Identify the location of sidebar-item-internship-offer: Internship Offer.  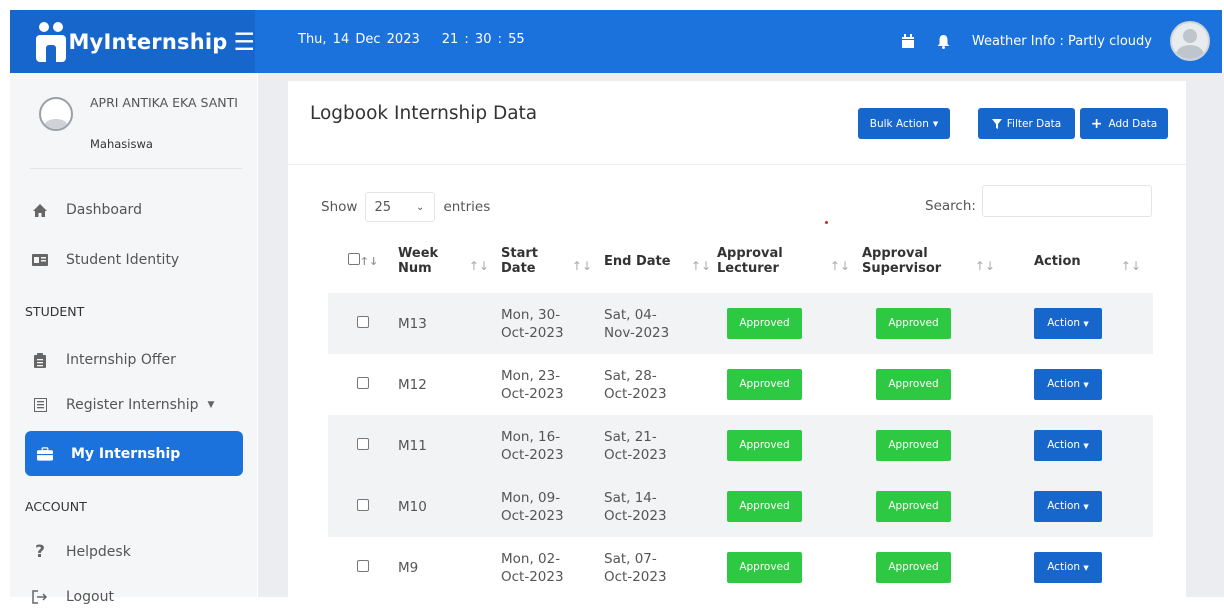
(133, 360).